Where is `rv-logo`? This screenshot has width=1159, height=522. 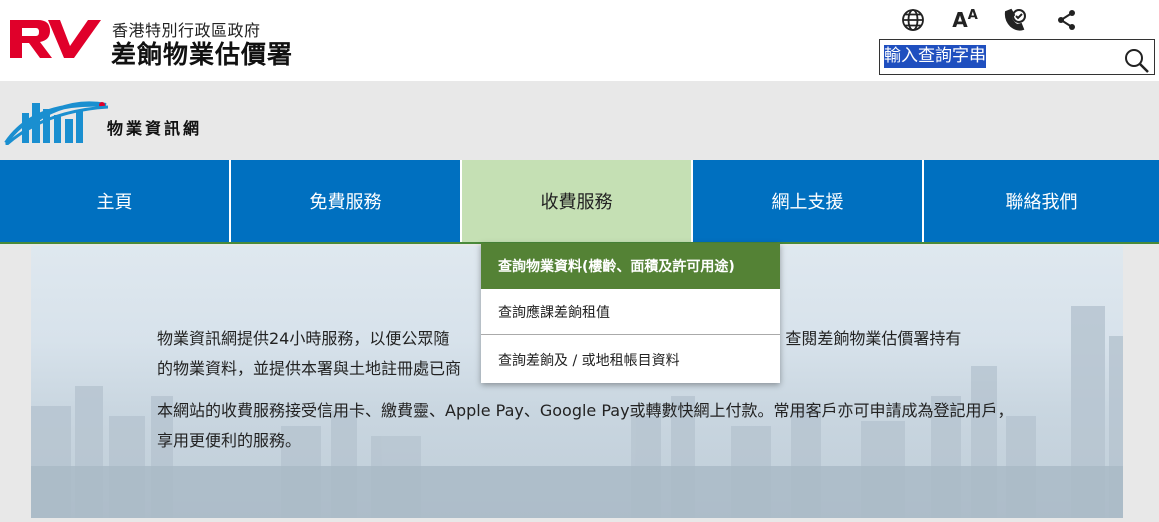
rv-logo is located at coordinates (55, 39).